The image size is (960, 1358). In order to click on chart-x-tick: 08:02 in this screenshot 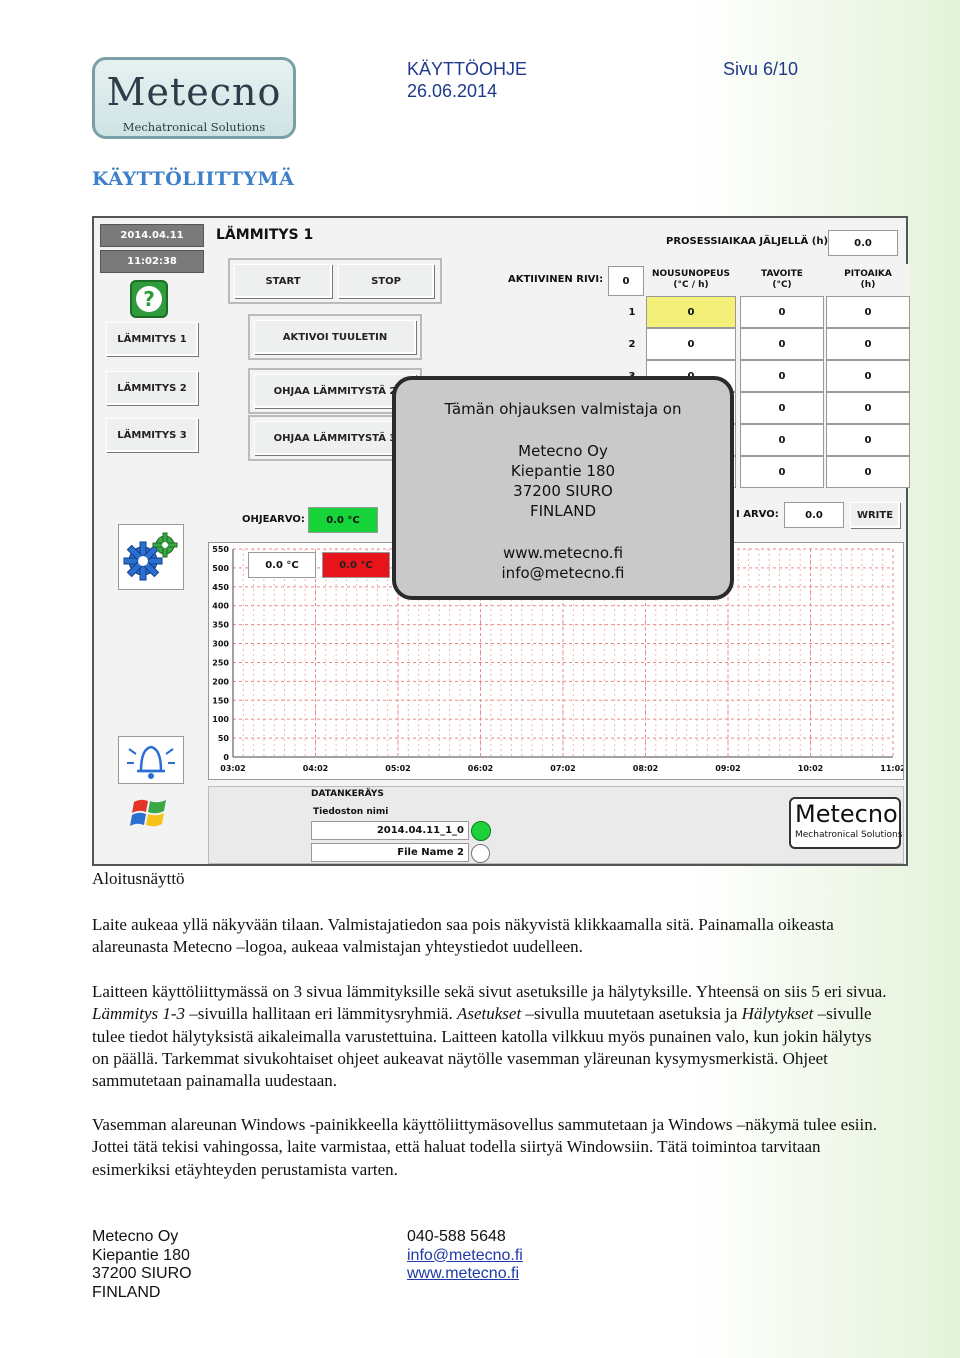, I will do `click(645, 768)`.